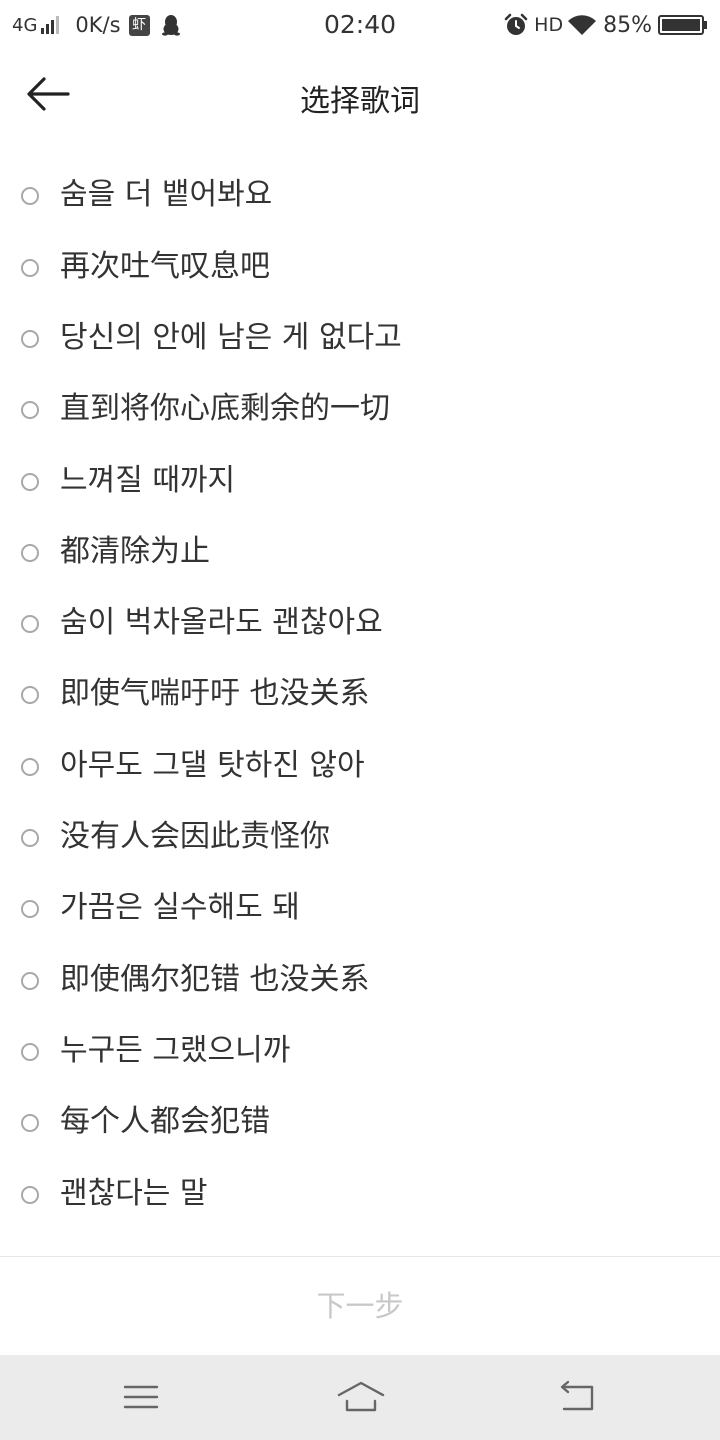 The image size is (720, 1440). I want to click on lyric-item: 아무도 그댈 탓하진 않아, so click(360, 767).